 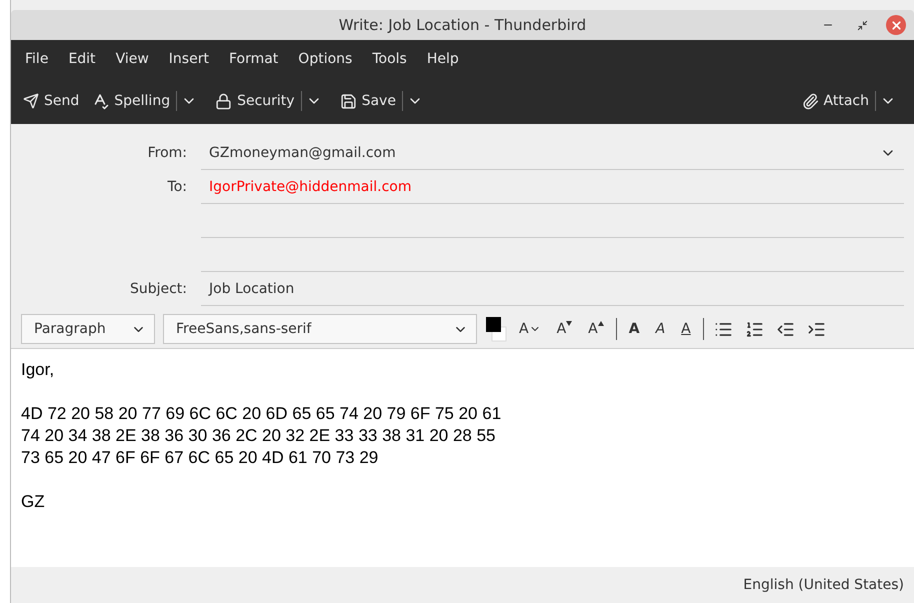 What do you see at coordinates (462, 25) in the screenshot?
I see `window-title: Write: Job Location - Thunderbird` at bounding box center [462, 25].